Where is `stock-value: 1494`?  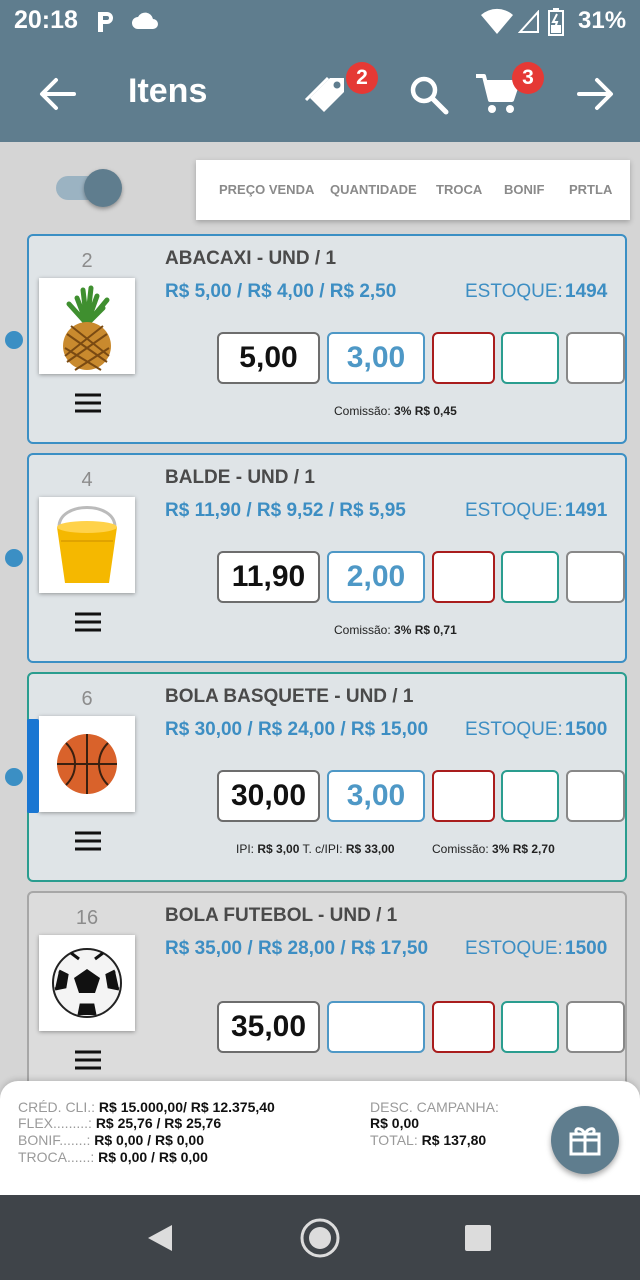 stock-value: 1494 is located at coordinates (586, 291).